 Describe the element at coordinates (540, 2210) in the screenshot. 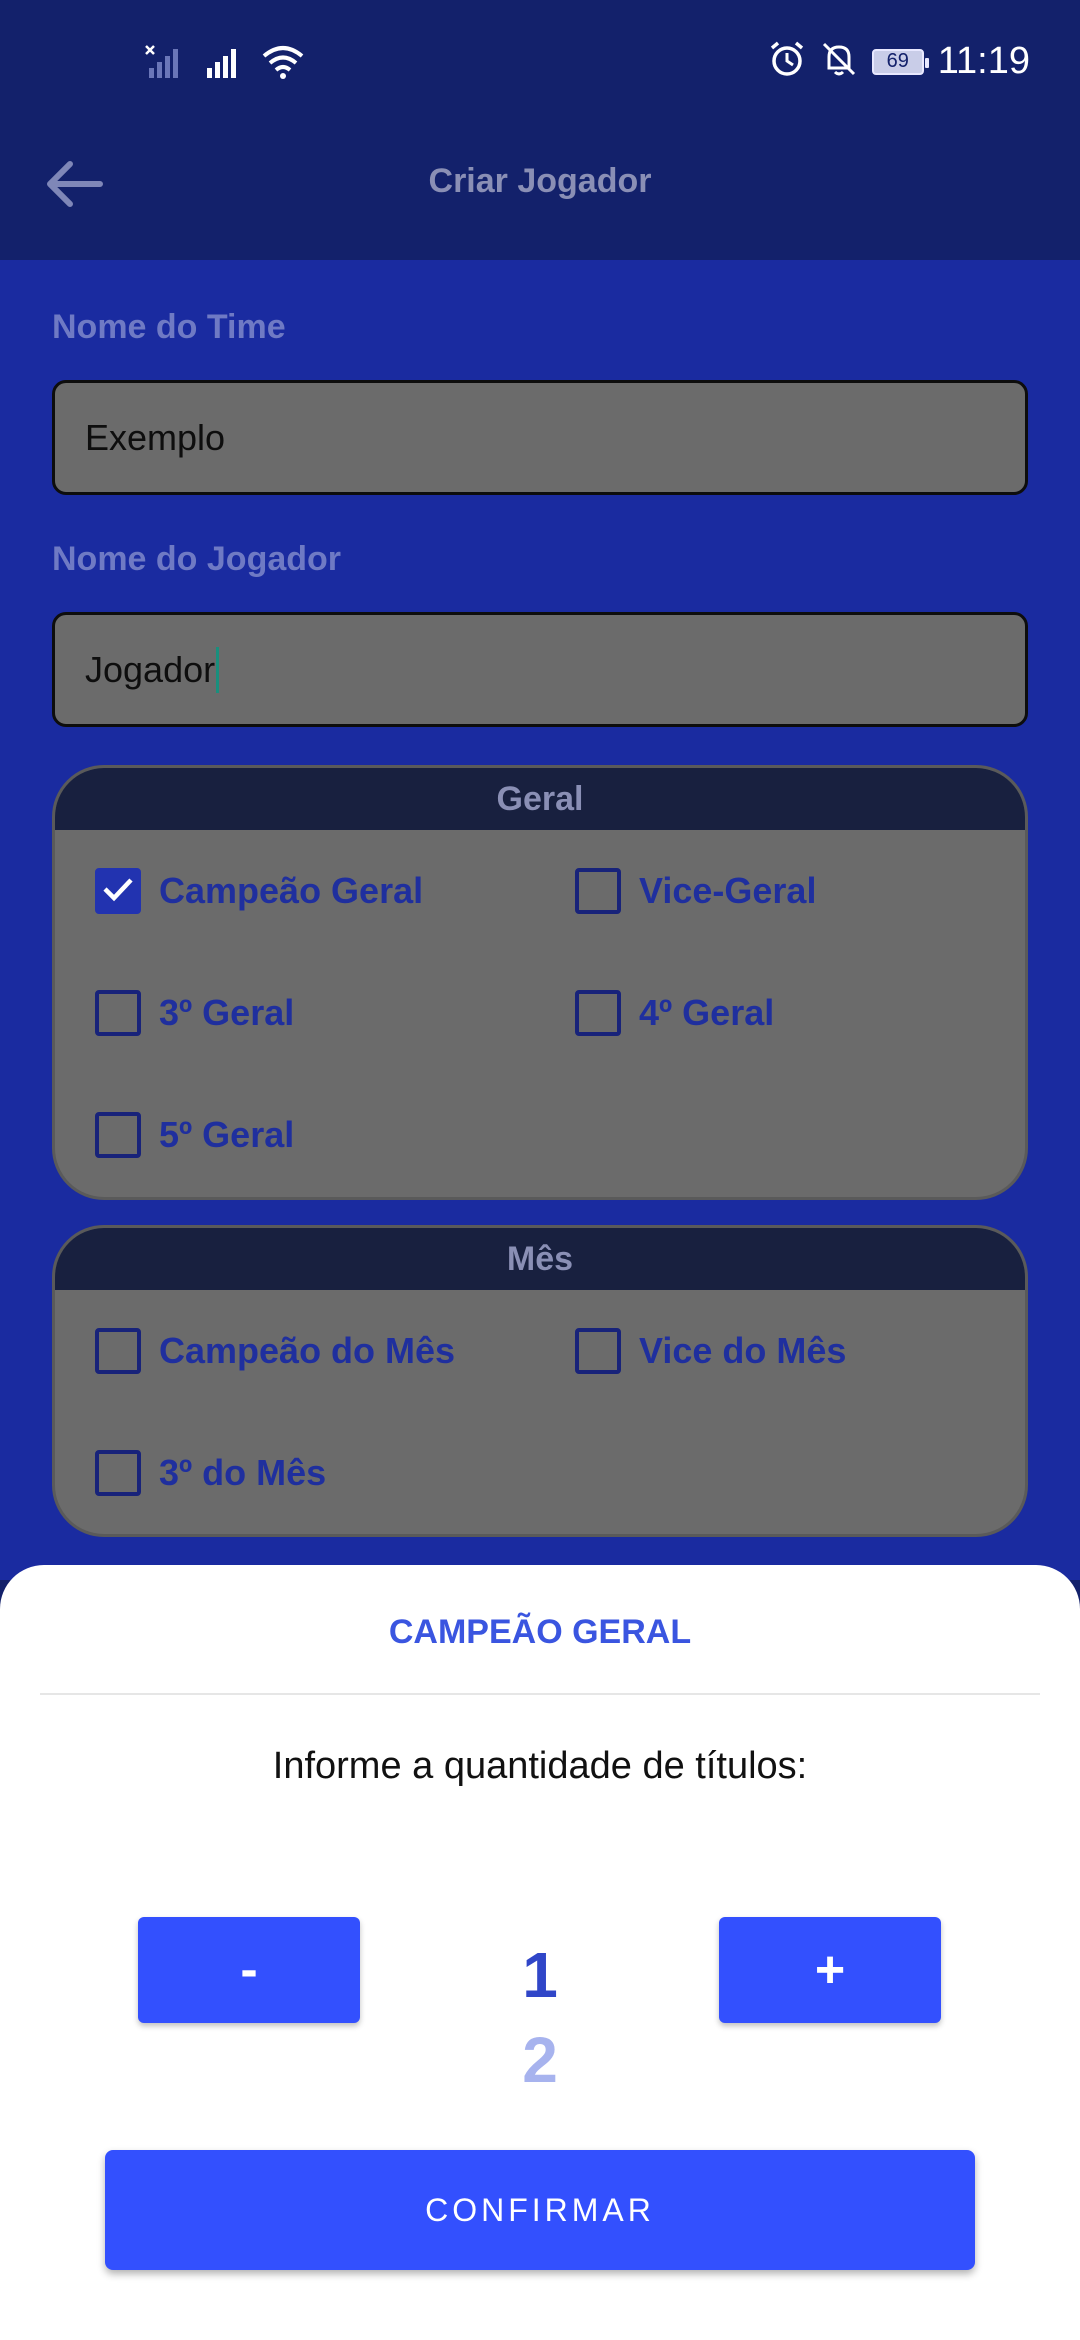

I see `confirm-button: CONFIRMAR` at that location.